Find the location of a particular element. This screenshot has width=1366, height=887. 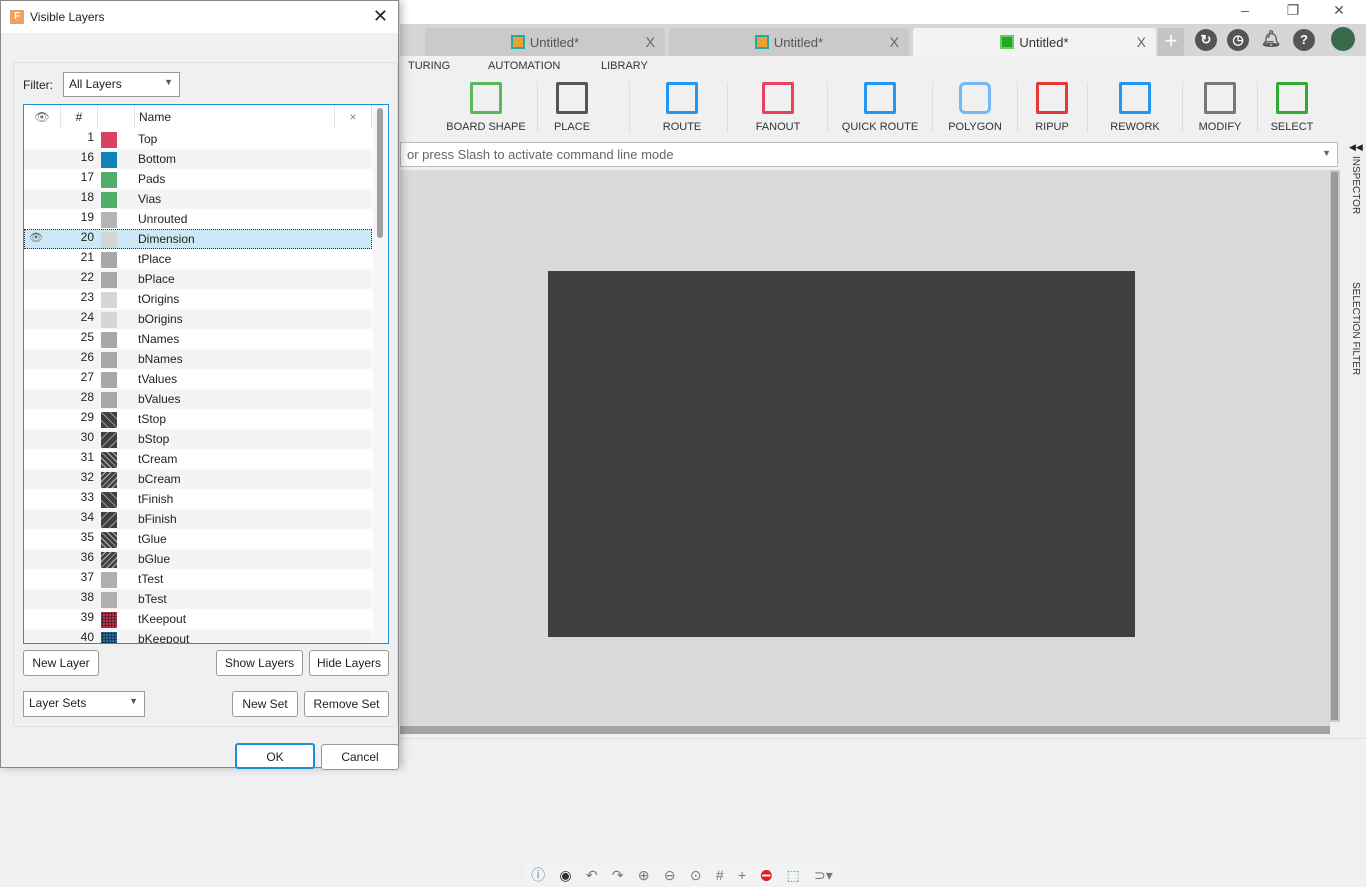

route-style-icon: ⊃▾ is located at coordinates (823, 875).